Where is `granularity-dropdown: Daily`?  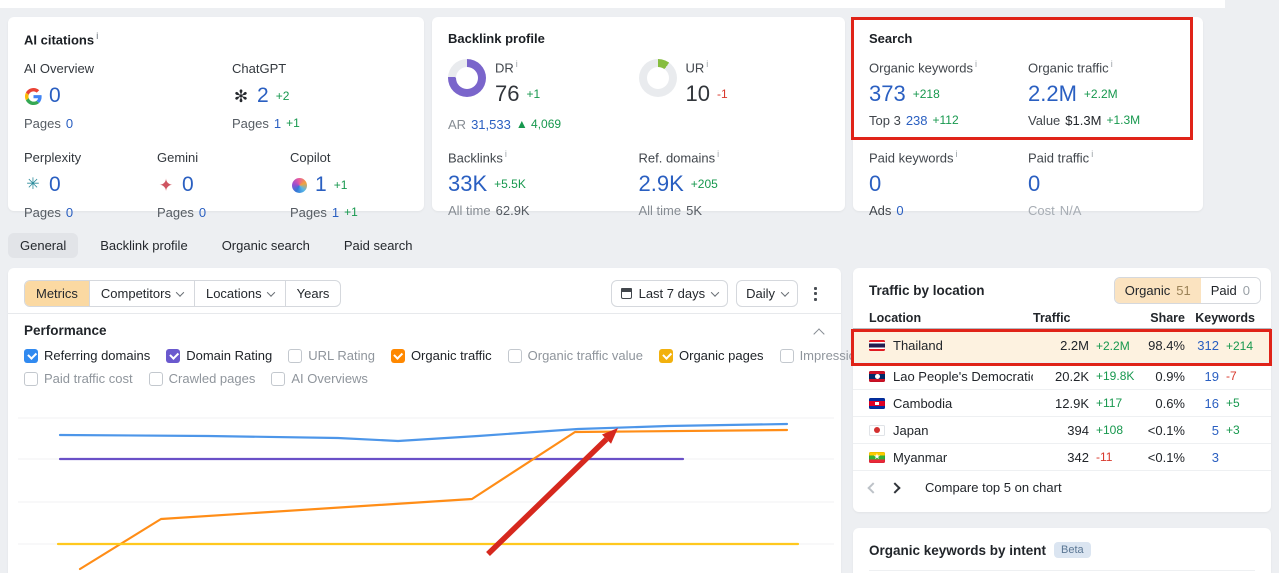 granularity-dropdown: Daily is located at coordinates (767, 293).